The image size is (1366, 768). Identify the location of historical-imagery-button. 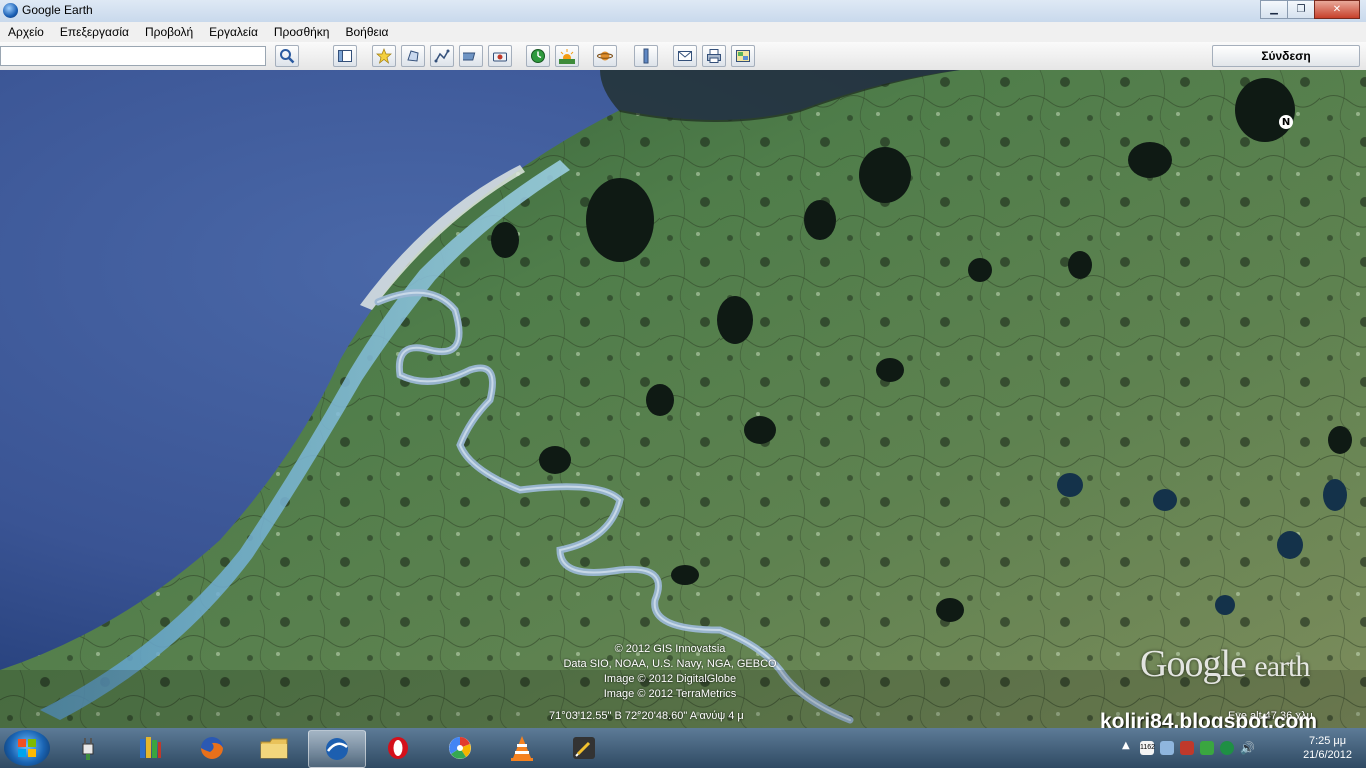
(538, 56).